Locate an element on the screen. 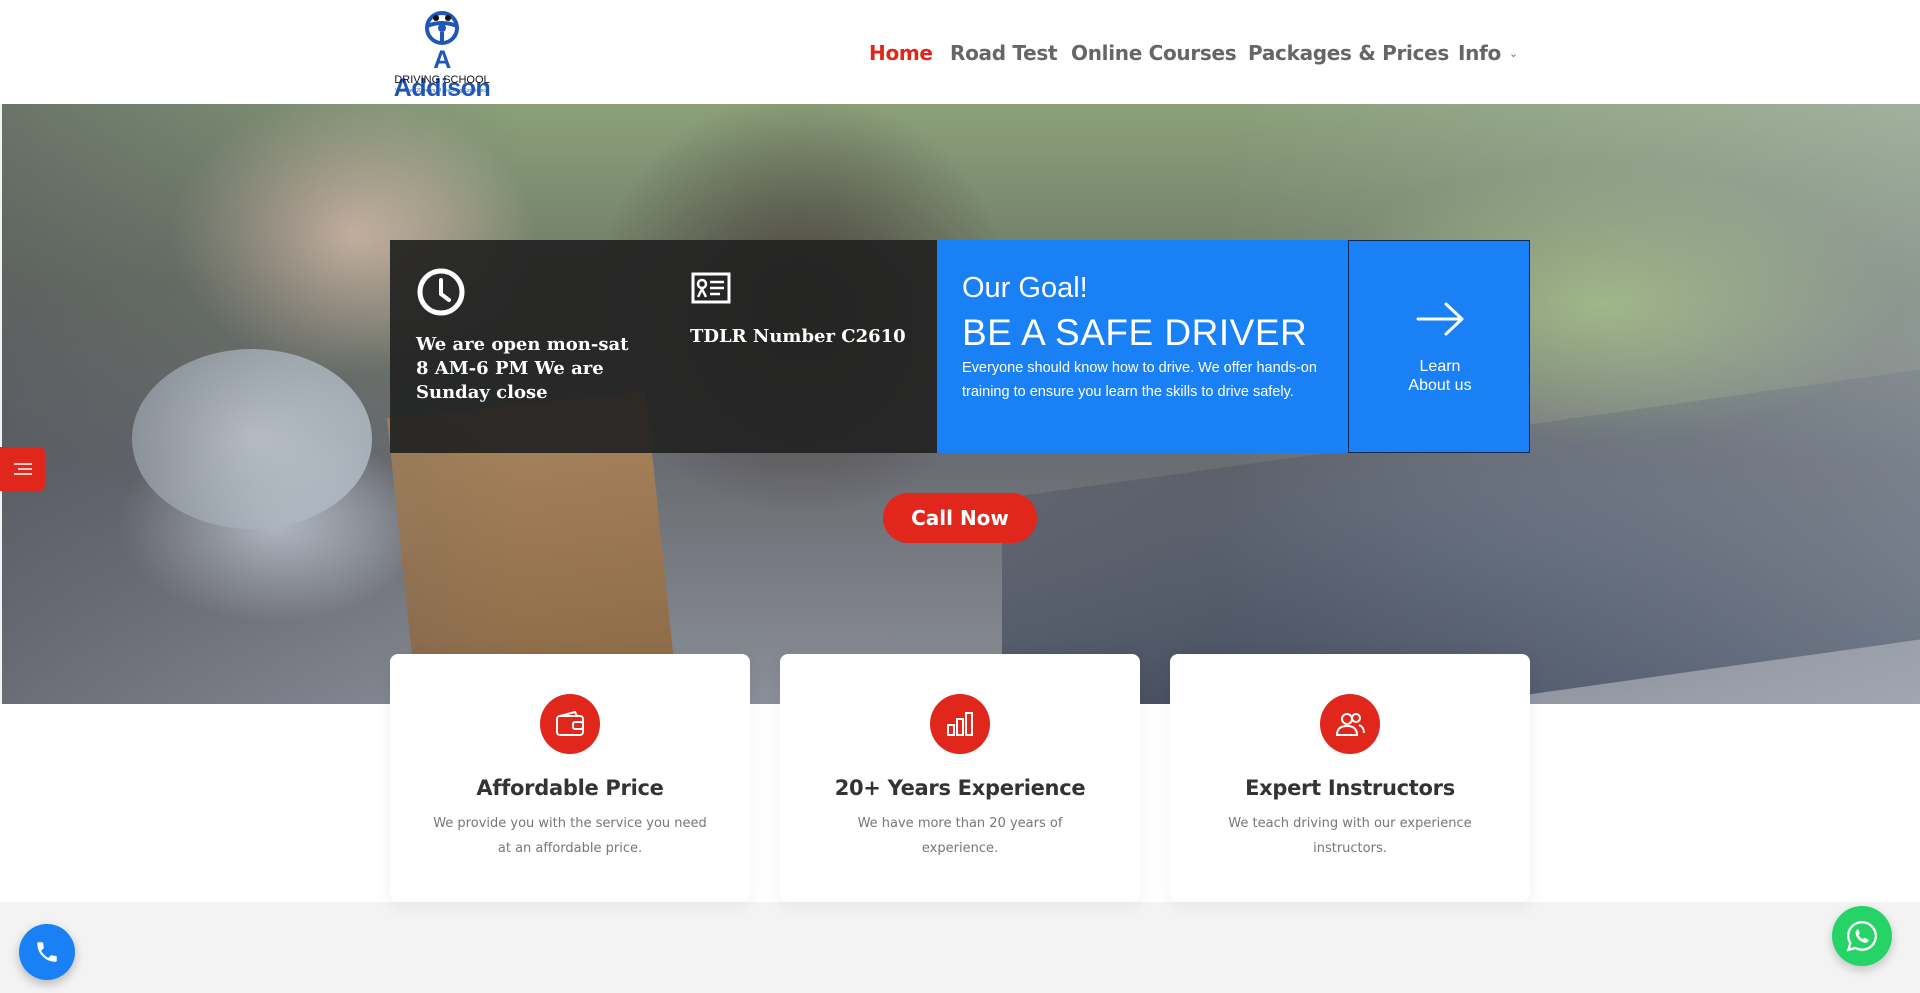  nav-item-info: Info ⌄ is located at coordinates (1488, 53).